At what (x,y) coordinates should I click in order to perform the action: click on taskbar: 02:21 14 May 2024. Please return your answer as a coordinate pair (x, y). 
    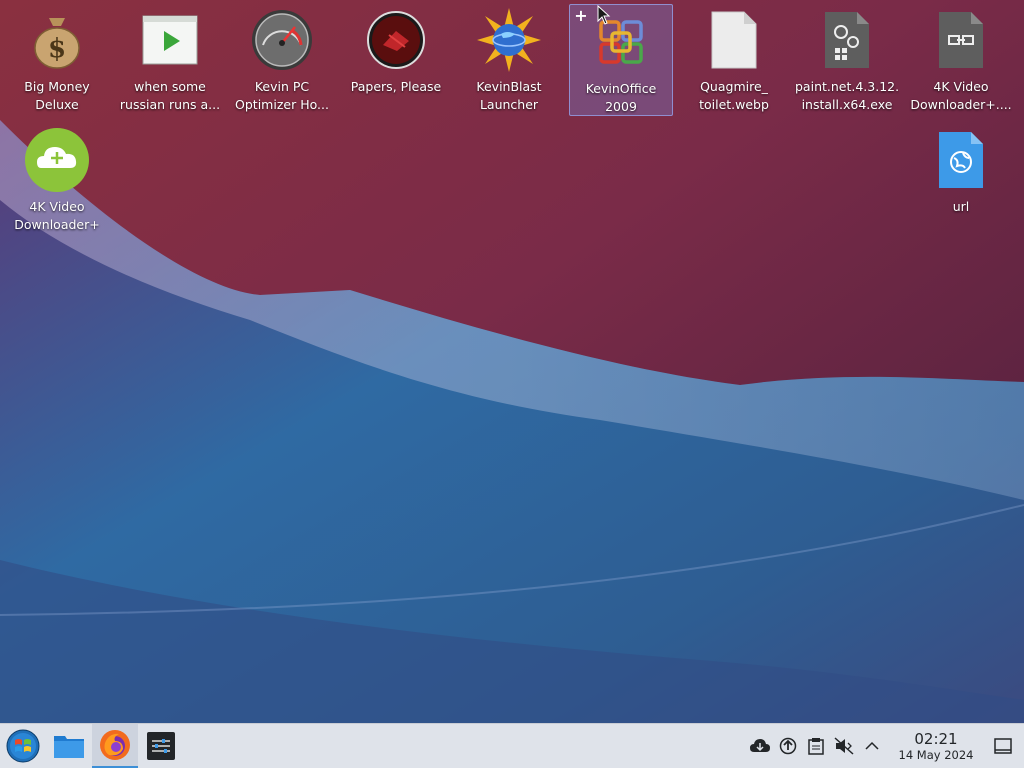
    Looking at the image, I should click on (512, 745).